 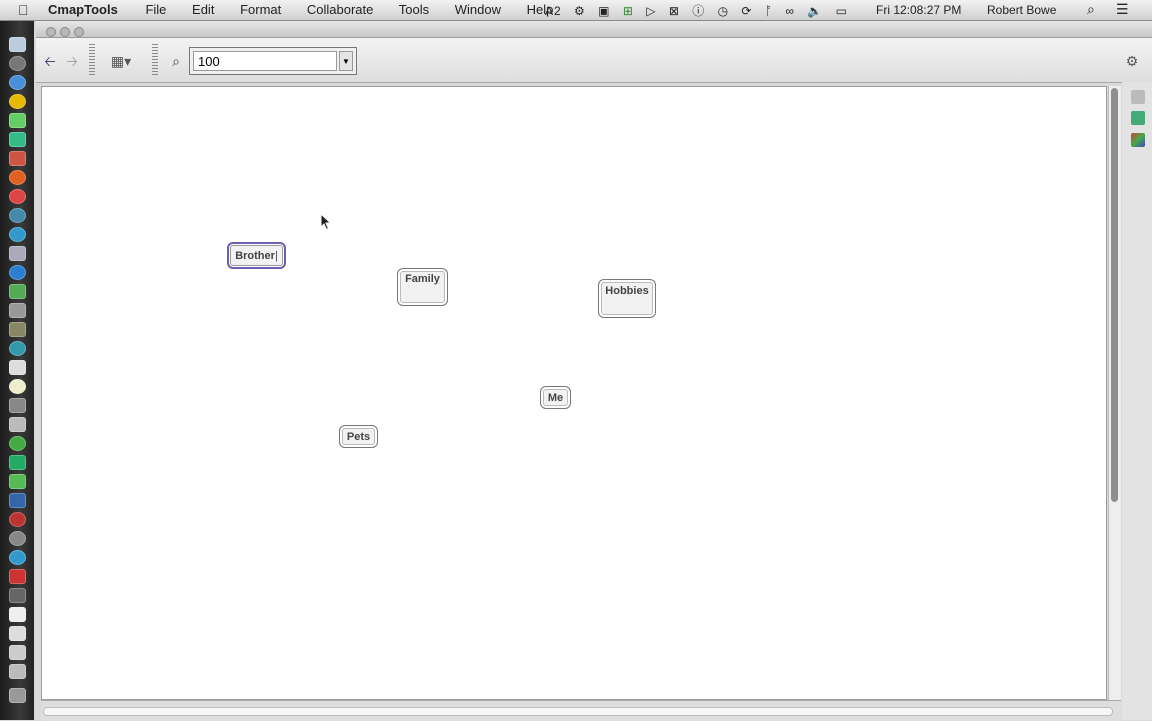 What do you see at coordinates (17, 215) in the screenshot?
I see `globe-dock-icon` at bounding box center [17, 215].